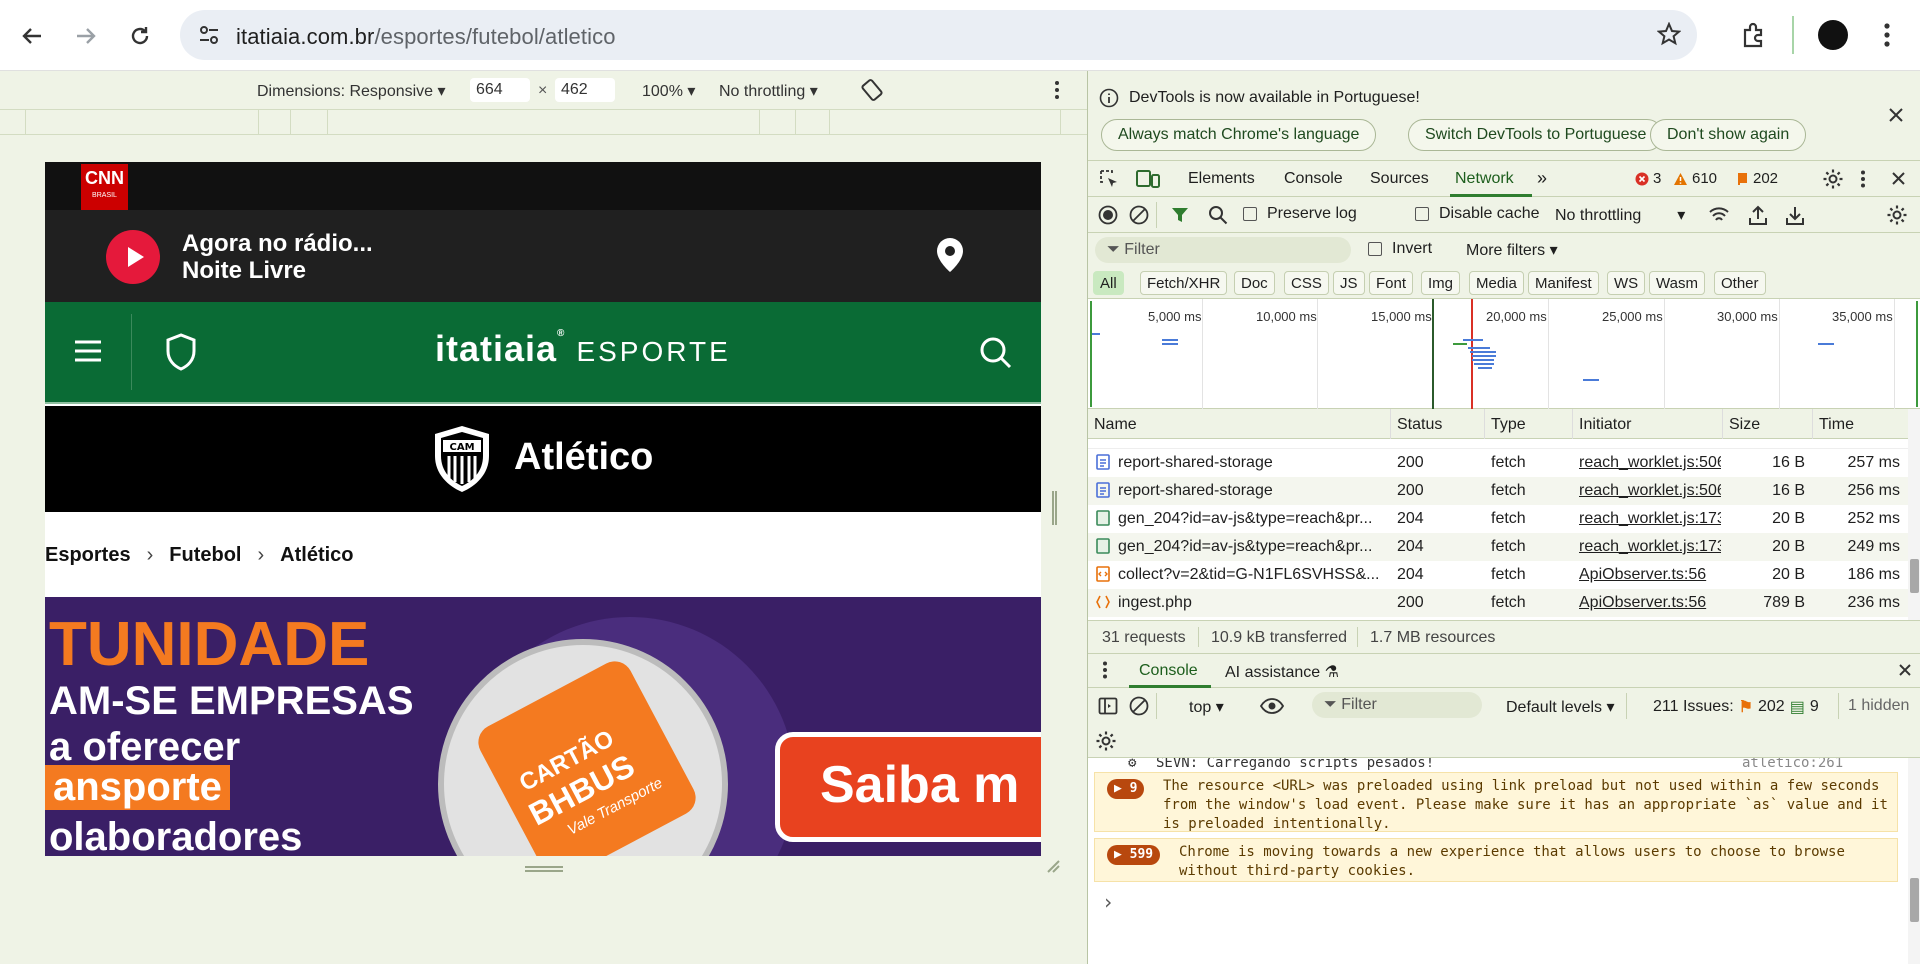  What do you see at coordinates (1792, 764) in the screenshot?
I see `console-source-link: atletico:261` at bounding box center [1792, 764].